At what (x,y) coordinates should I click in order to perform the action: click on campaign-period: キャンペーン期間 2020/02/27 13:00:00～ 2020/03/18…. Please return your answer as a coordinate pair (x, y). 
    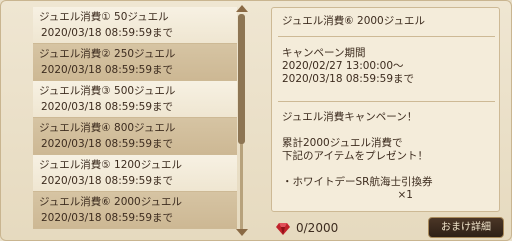
    Looking at the image, I should click on (348, 66).